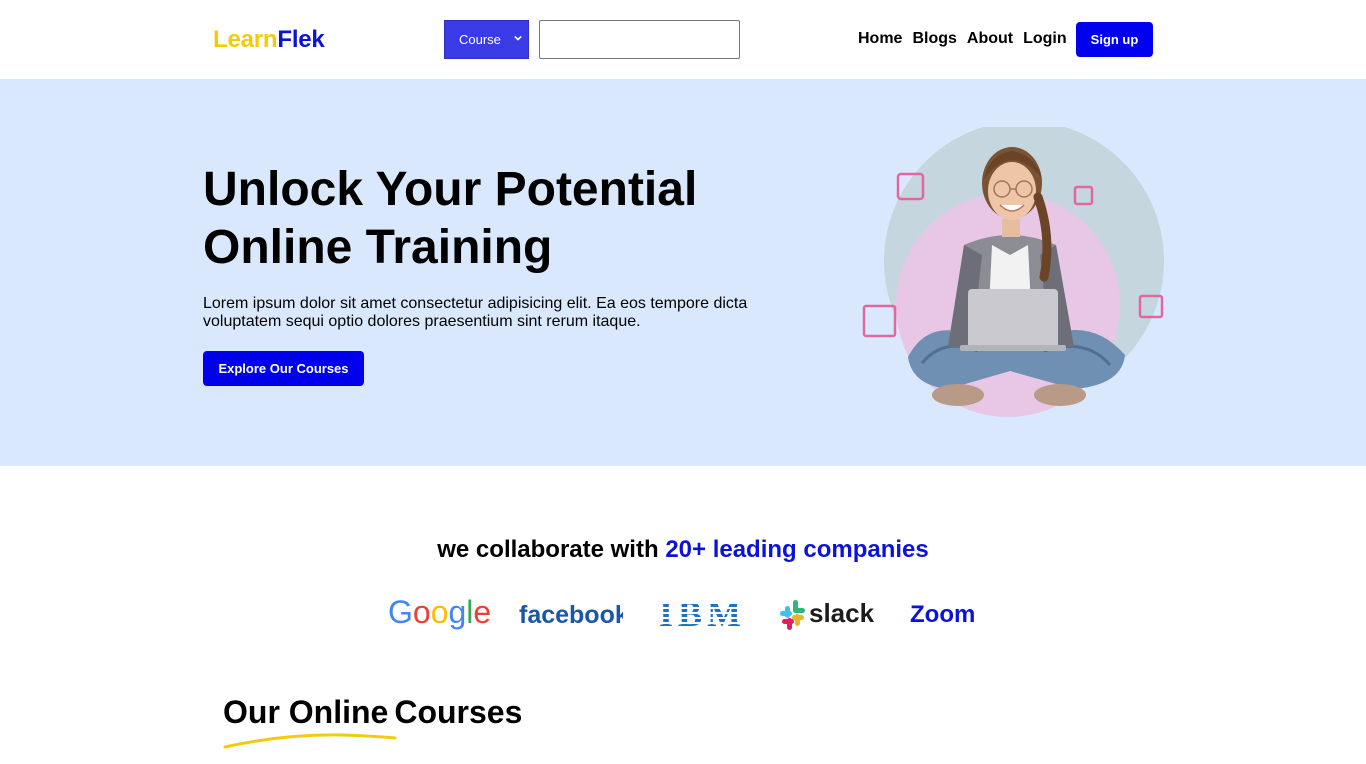 The image size is (1366, 764). What do you see at coordinates (842, 613) in the screenshot?
I see `slack-logo-text: slack` at bounding box center [842, 613].